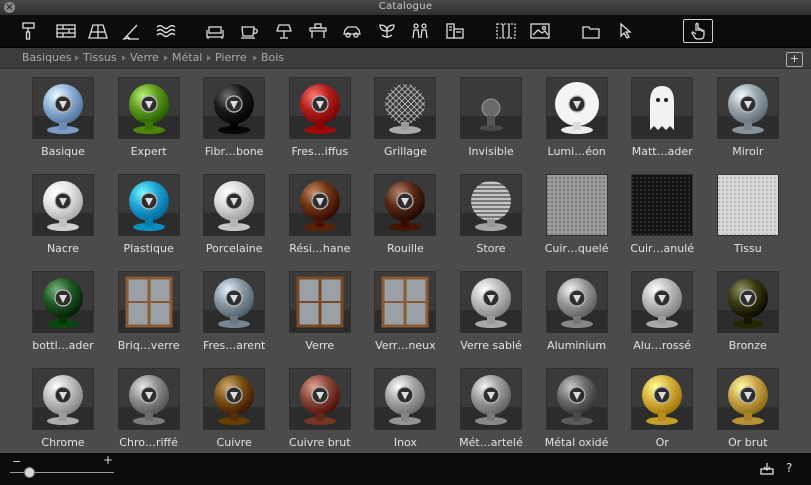  I want to click on hand-pointer-icon, so click(698, 31).